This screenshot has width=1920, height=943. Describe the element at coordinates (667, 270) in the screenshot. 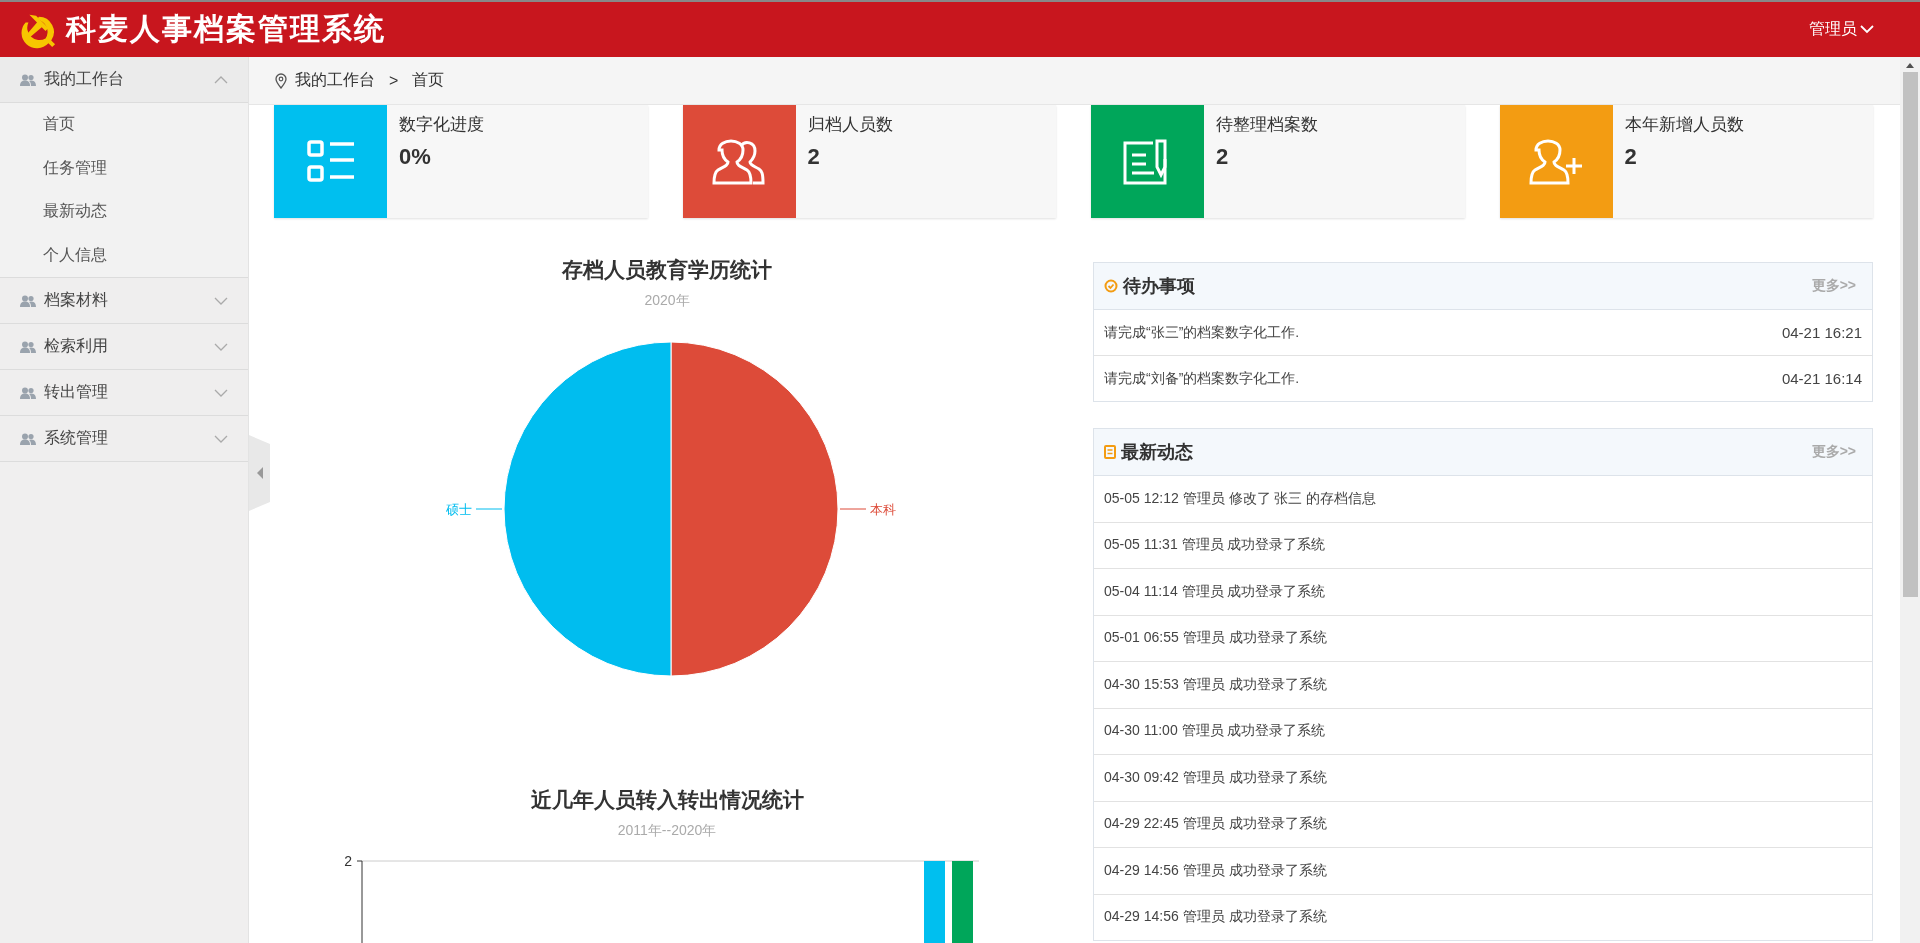

I see `chart-title: 存档人员教育学历统计` at that location.